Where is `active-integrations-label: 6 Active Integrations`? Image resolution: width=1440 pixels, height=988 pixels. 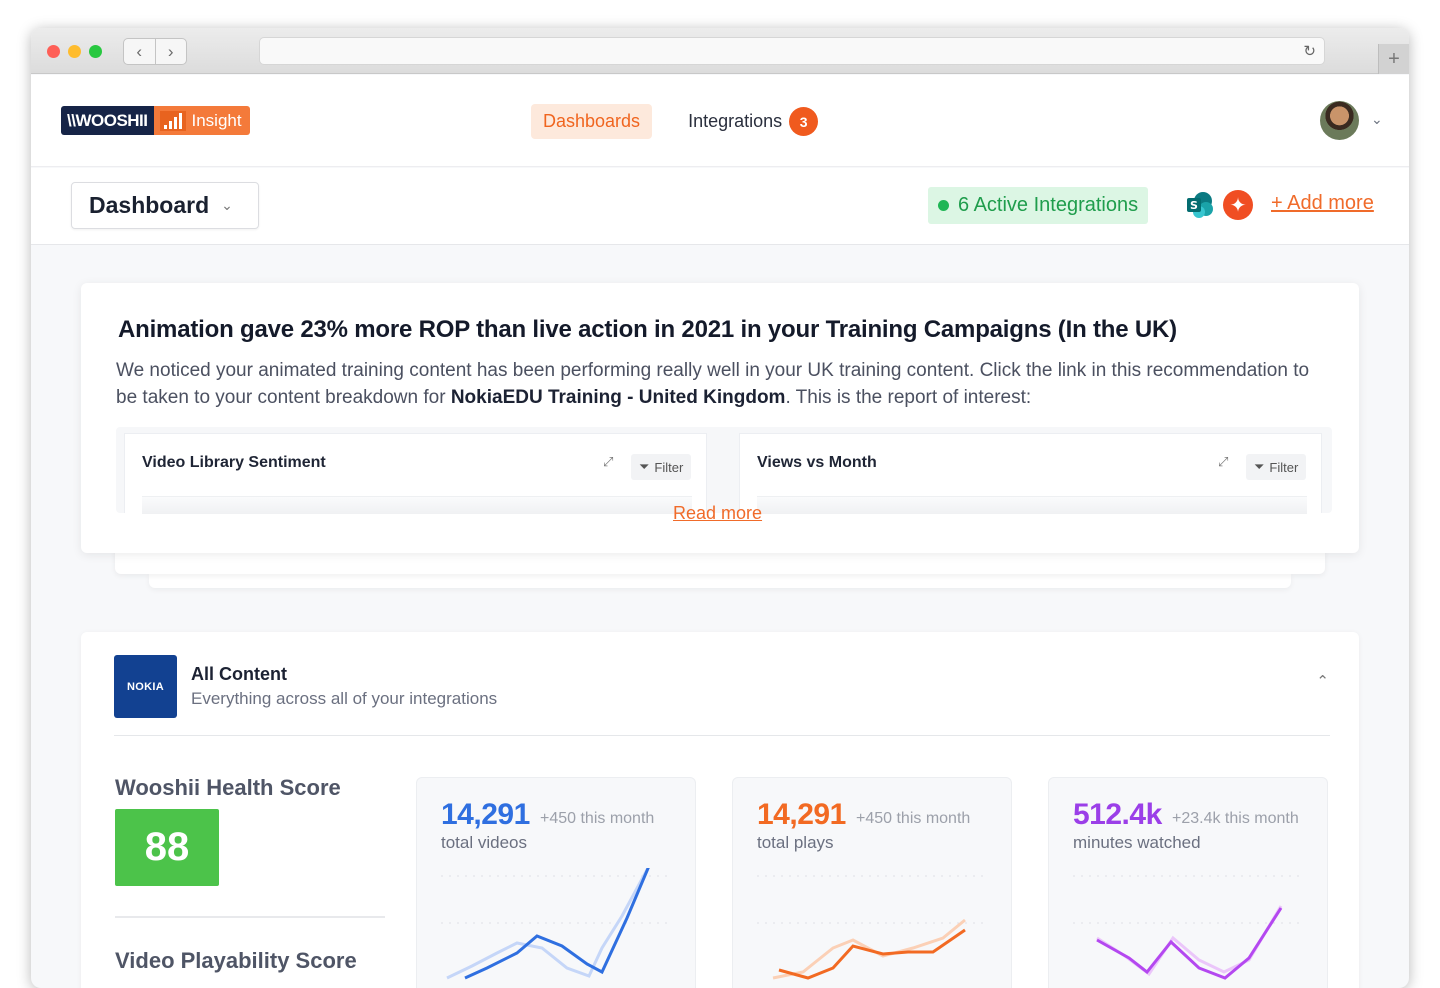
active-integrations-label: 6 Active Integrations is located at coordinates (1048, 205).